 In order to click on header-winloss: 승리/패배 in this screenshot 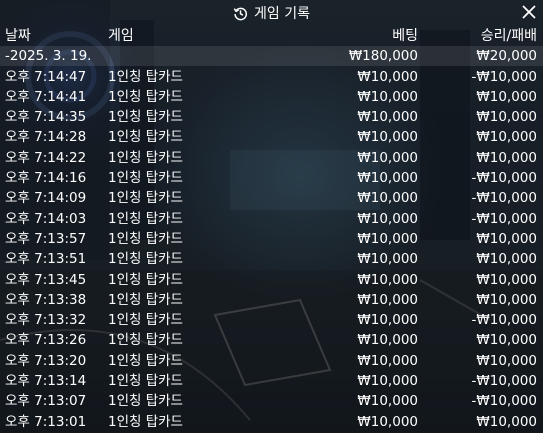, I will do `click(508, 36)`.